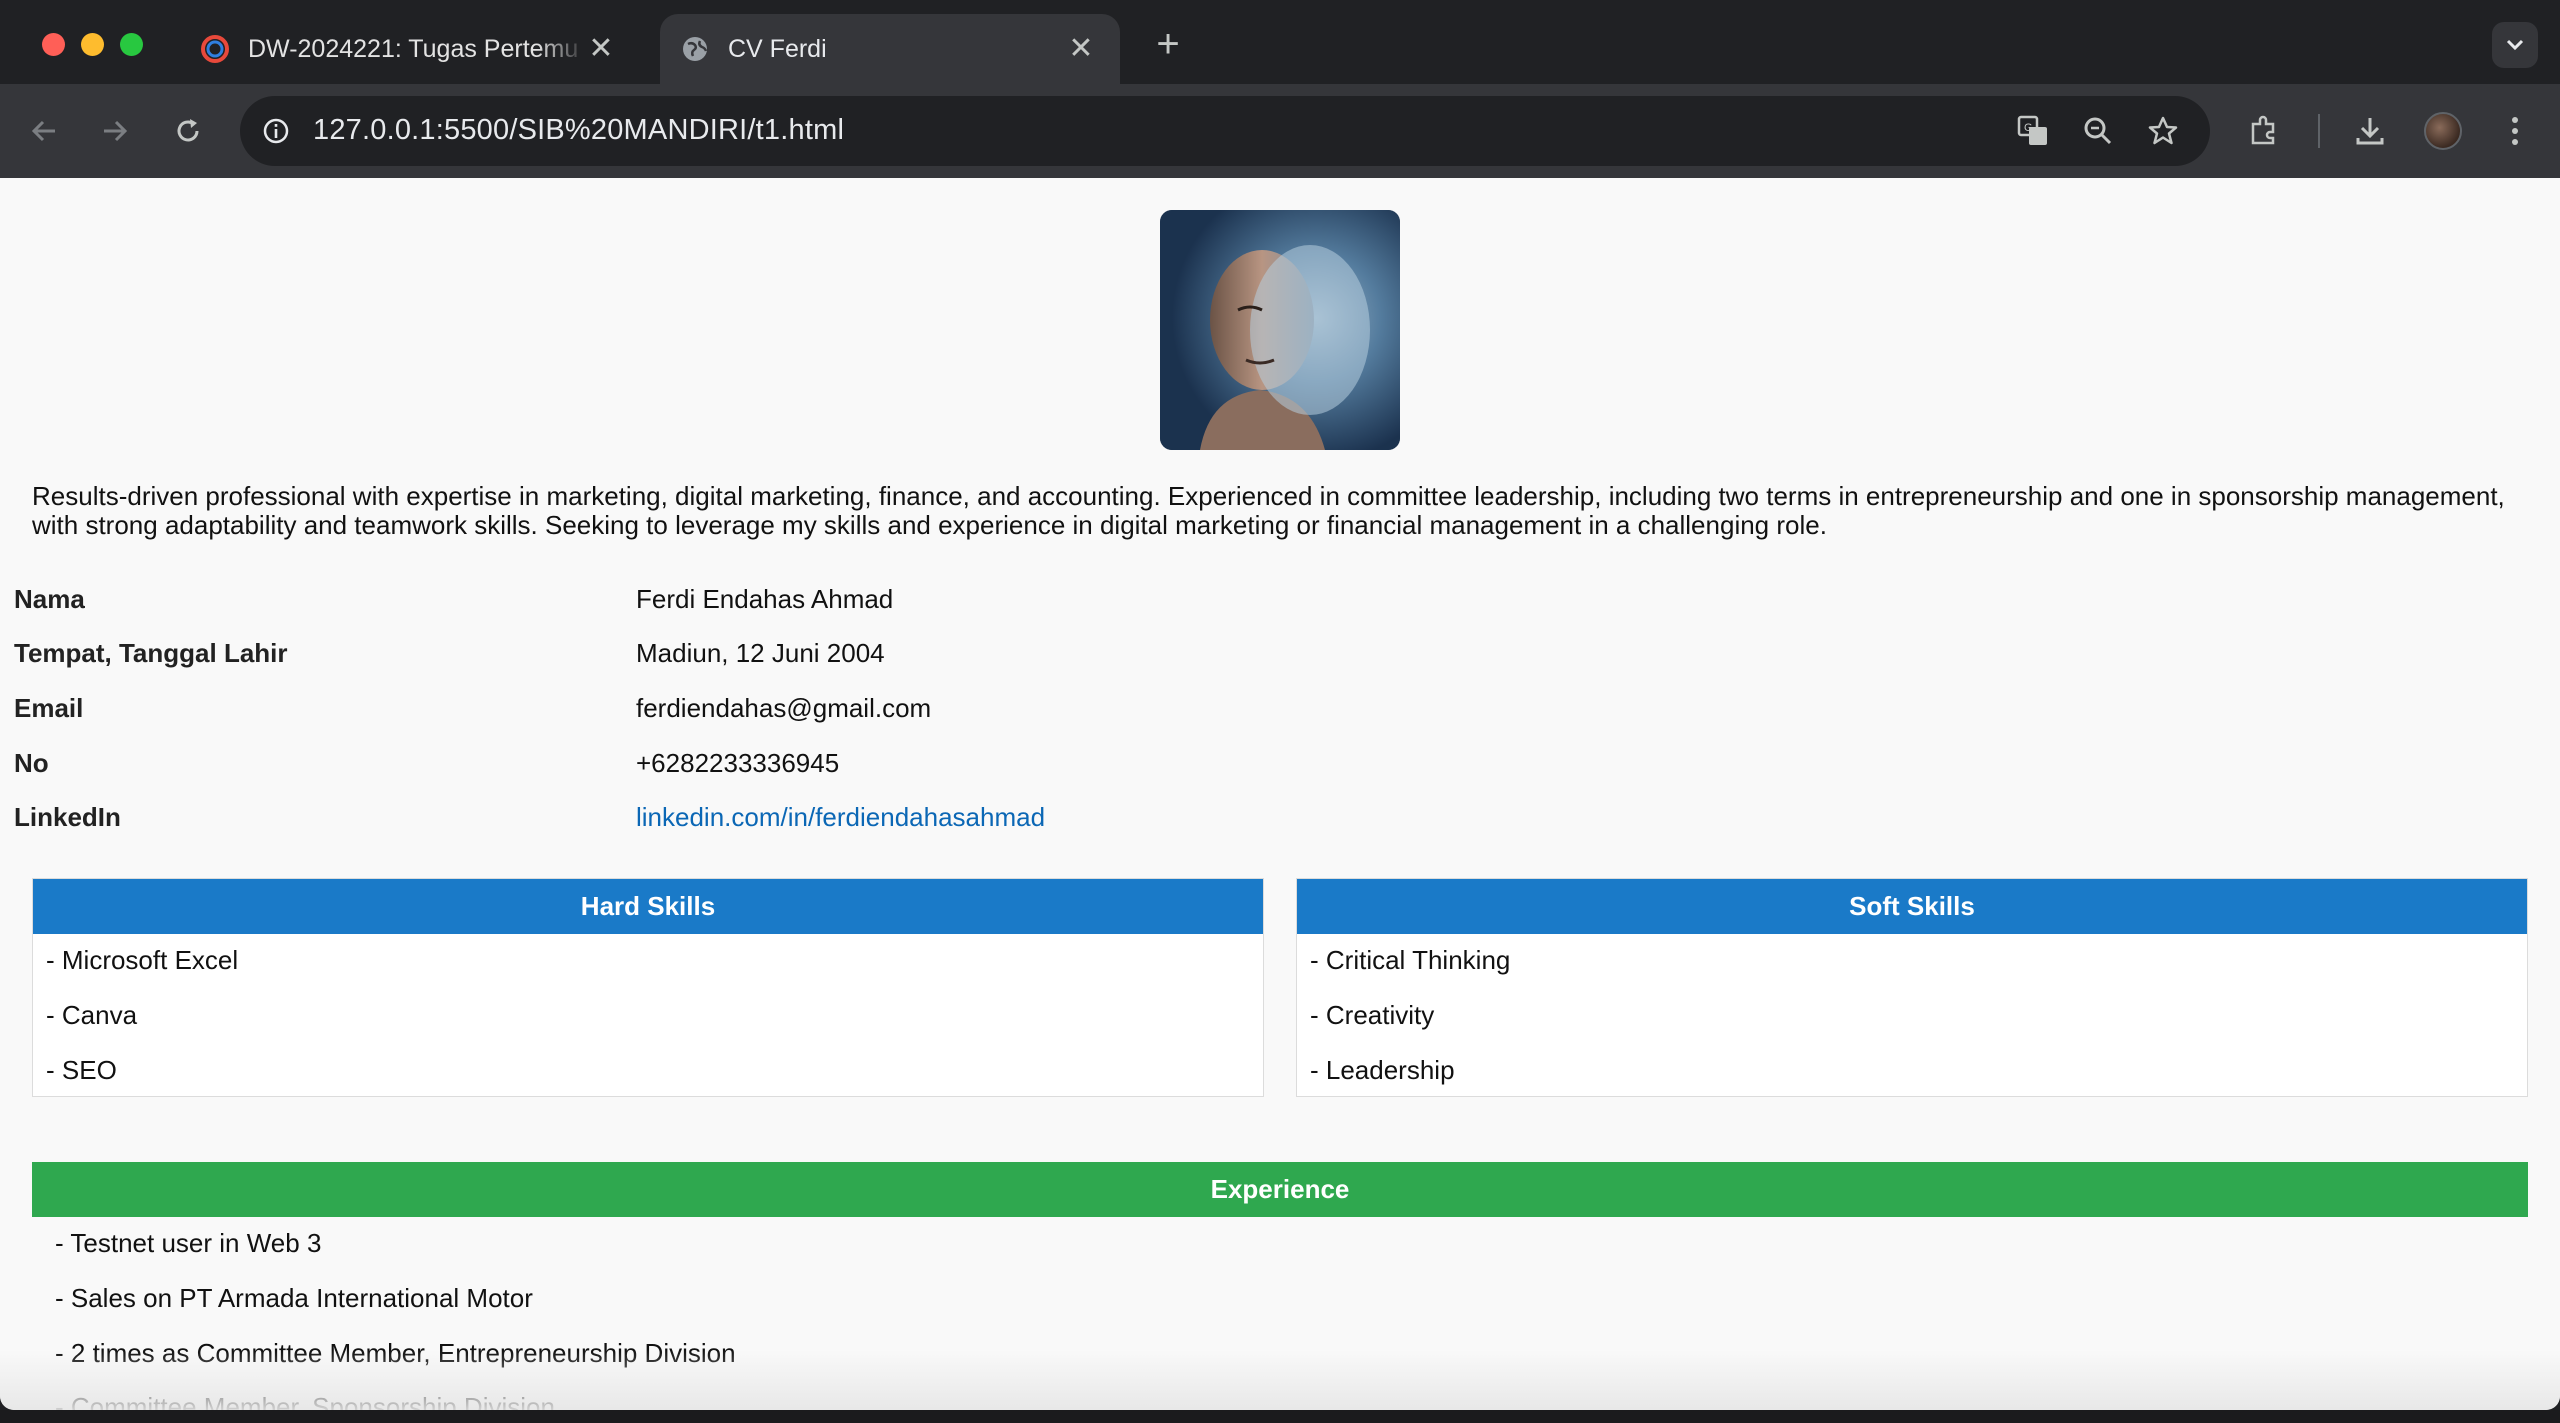 The height and width of the screenshot is (1423, 2560). What do you see at coordinates (890, 49) in the screenshot?
I see `tab-cv-ferdi: CV Ferdi ✕` at bounding box center [890, 49].